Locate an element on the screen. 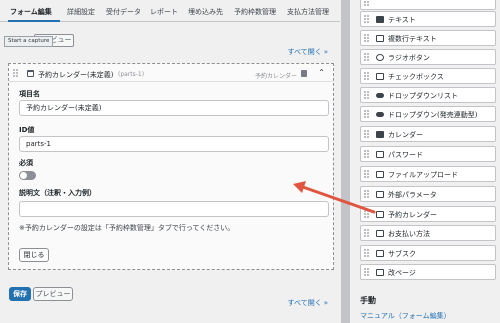  tab-details: 詳細設定 is located at coordinates (81, 12).